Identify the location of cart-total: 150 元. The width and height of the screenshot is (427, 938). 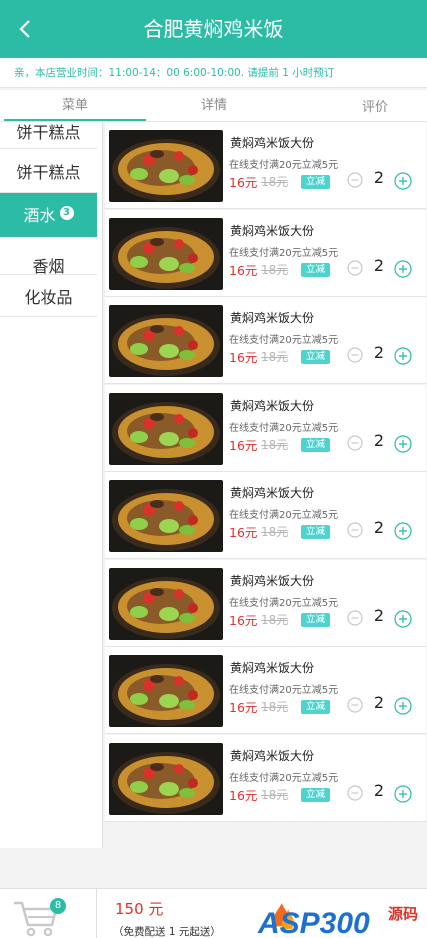
(139, 909).